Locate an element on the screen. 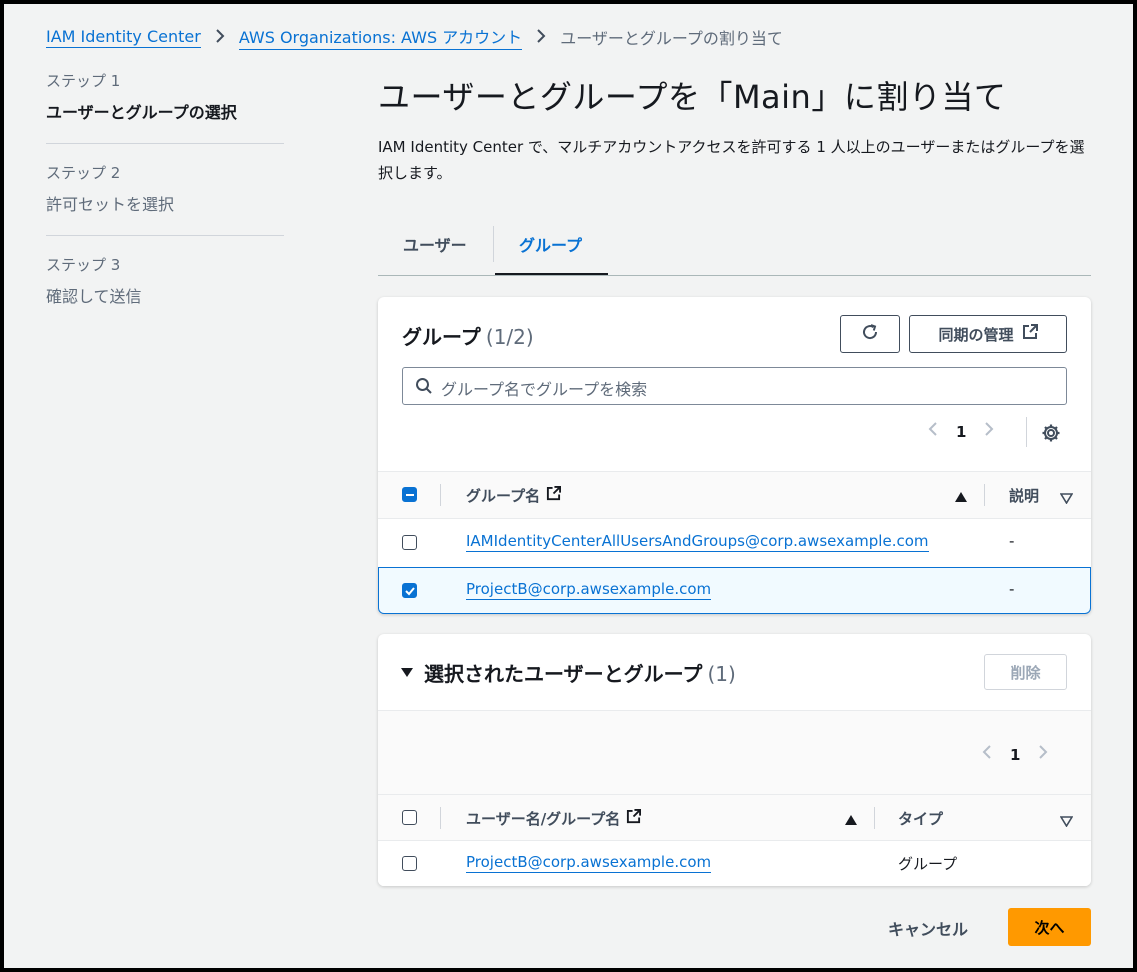 The image size is (1137, 972). step-3: ステップ 3 確認して送信 is located at coordinates (165, 280).